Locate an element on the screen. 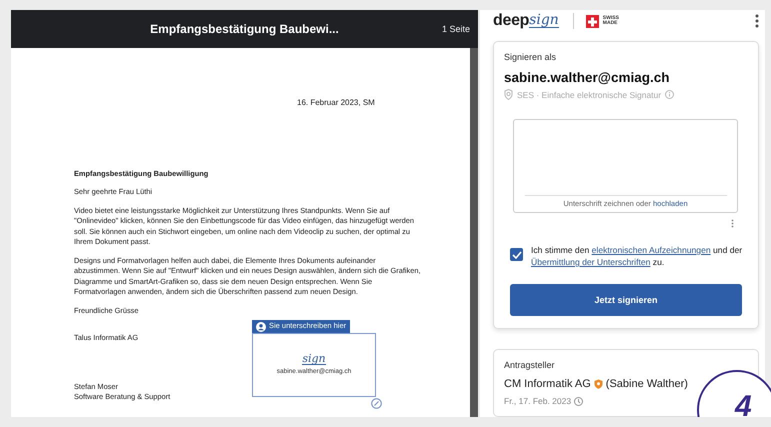 Image resolution: width=771 pixels, height=427 pixels. clock-icon is located at coordinates (579, 401).